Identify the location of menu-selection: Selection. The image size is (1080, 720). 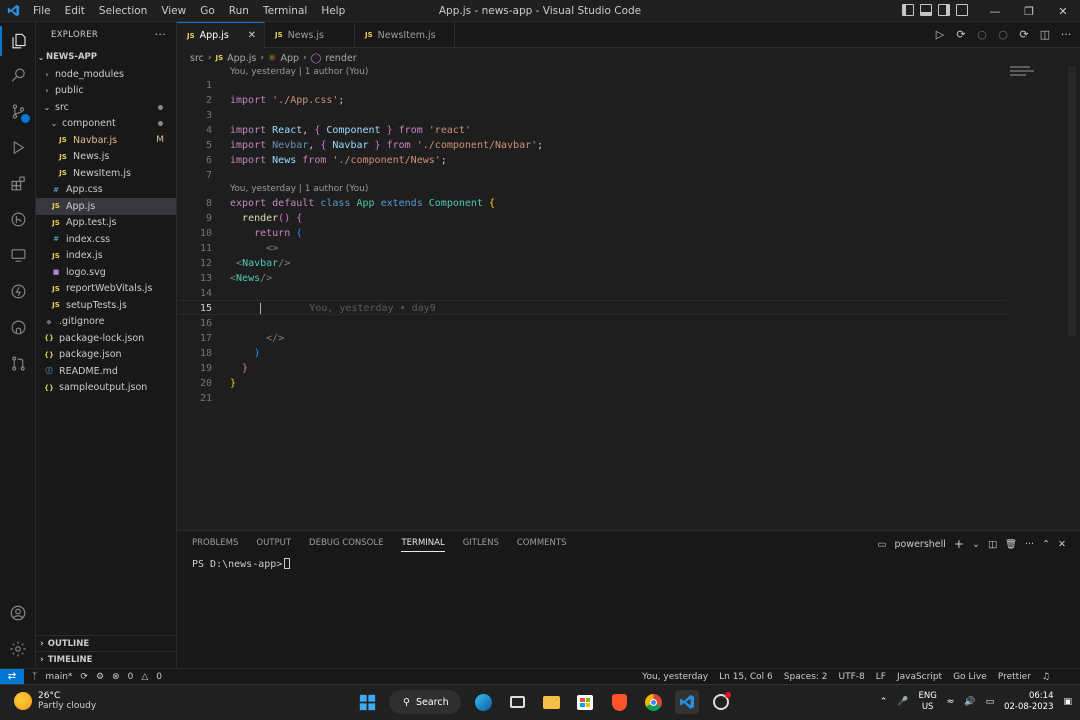
(123, 11).